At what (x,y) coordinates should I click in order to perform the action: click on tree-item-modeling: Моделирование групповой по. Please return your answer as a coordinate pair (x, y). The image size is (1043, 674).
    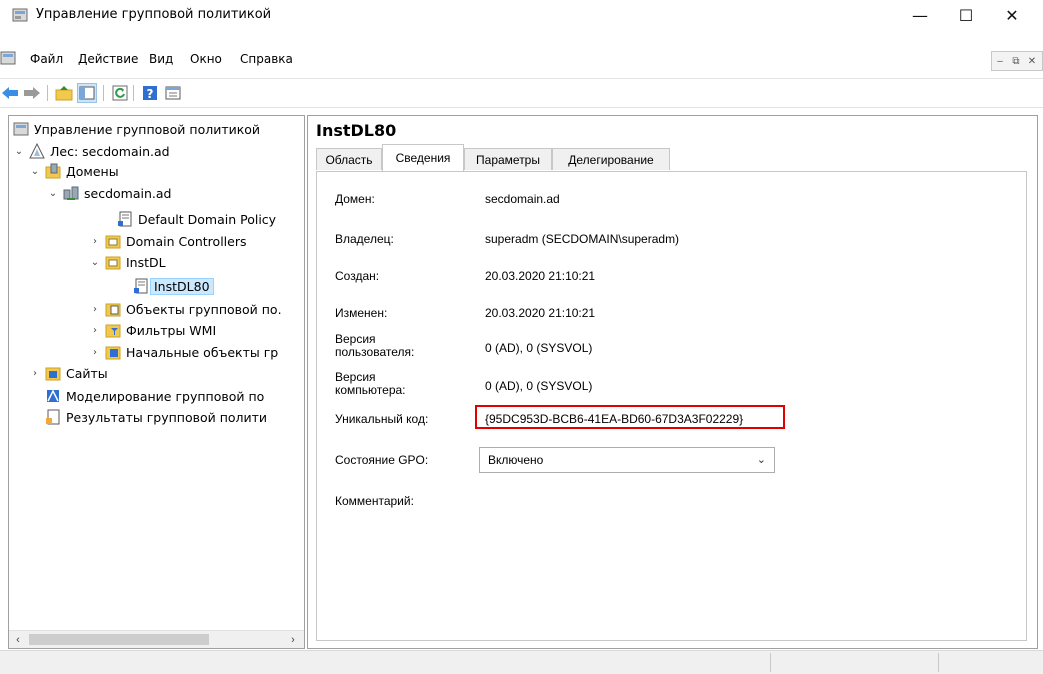
    Looking at the image, I should click on (154, 396).